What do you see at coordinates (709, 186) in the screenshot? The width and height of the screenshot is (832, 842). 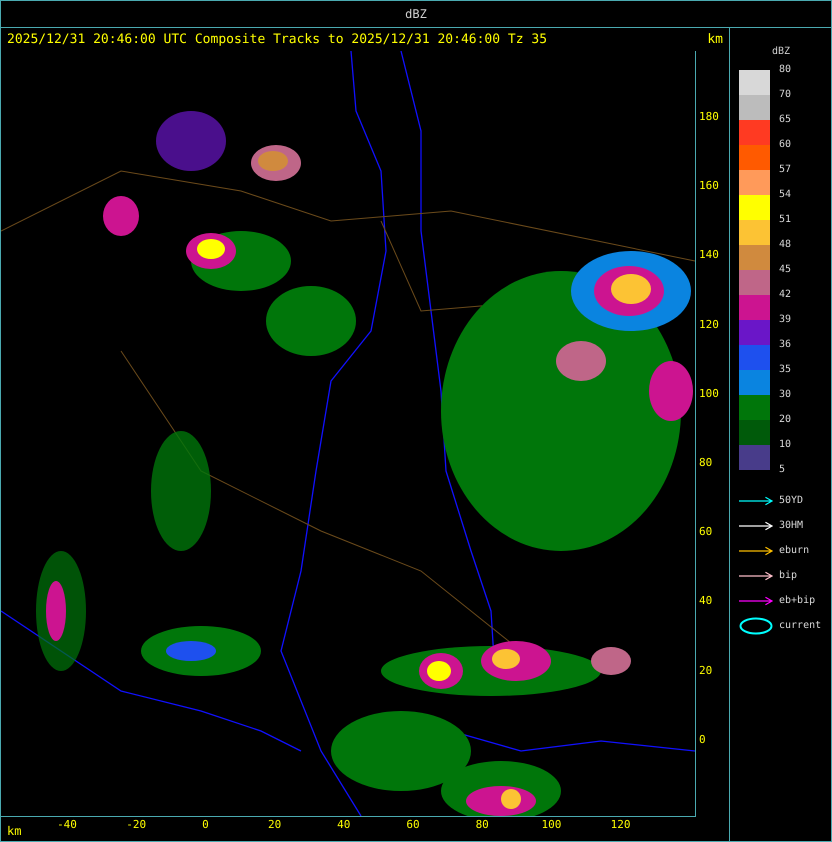 I see `axis-tick-label: 160` at bounding box center [709, 186].